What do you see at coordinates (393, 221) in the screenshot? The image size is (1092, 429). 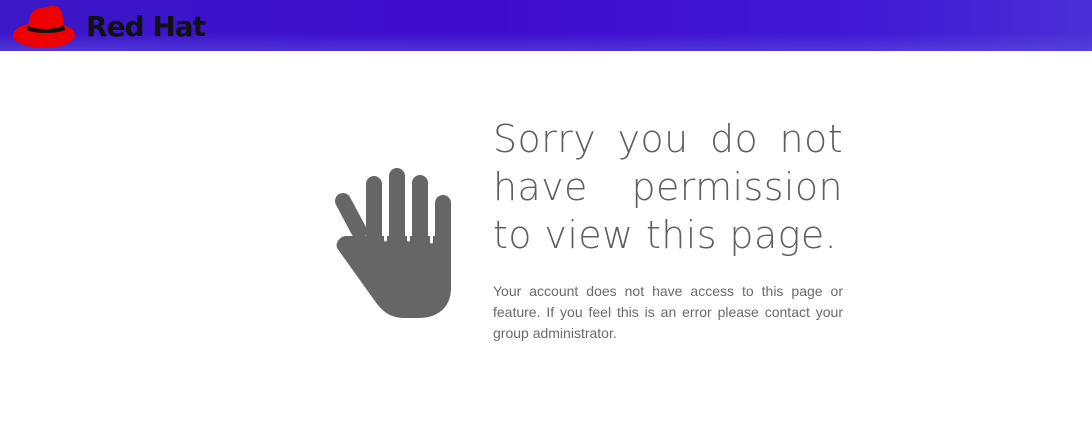 I see `stop-hand-icon` at bounding box center [393, 221].